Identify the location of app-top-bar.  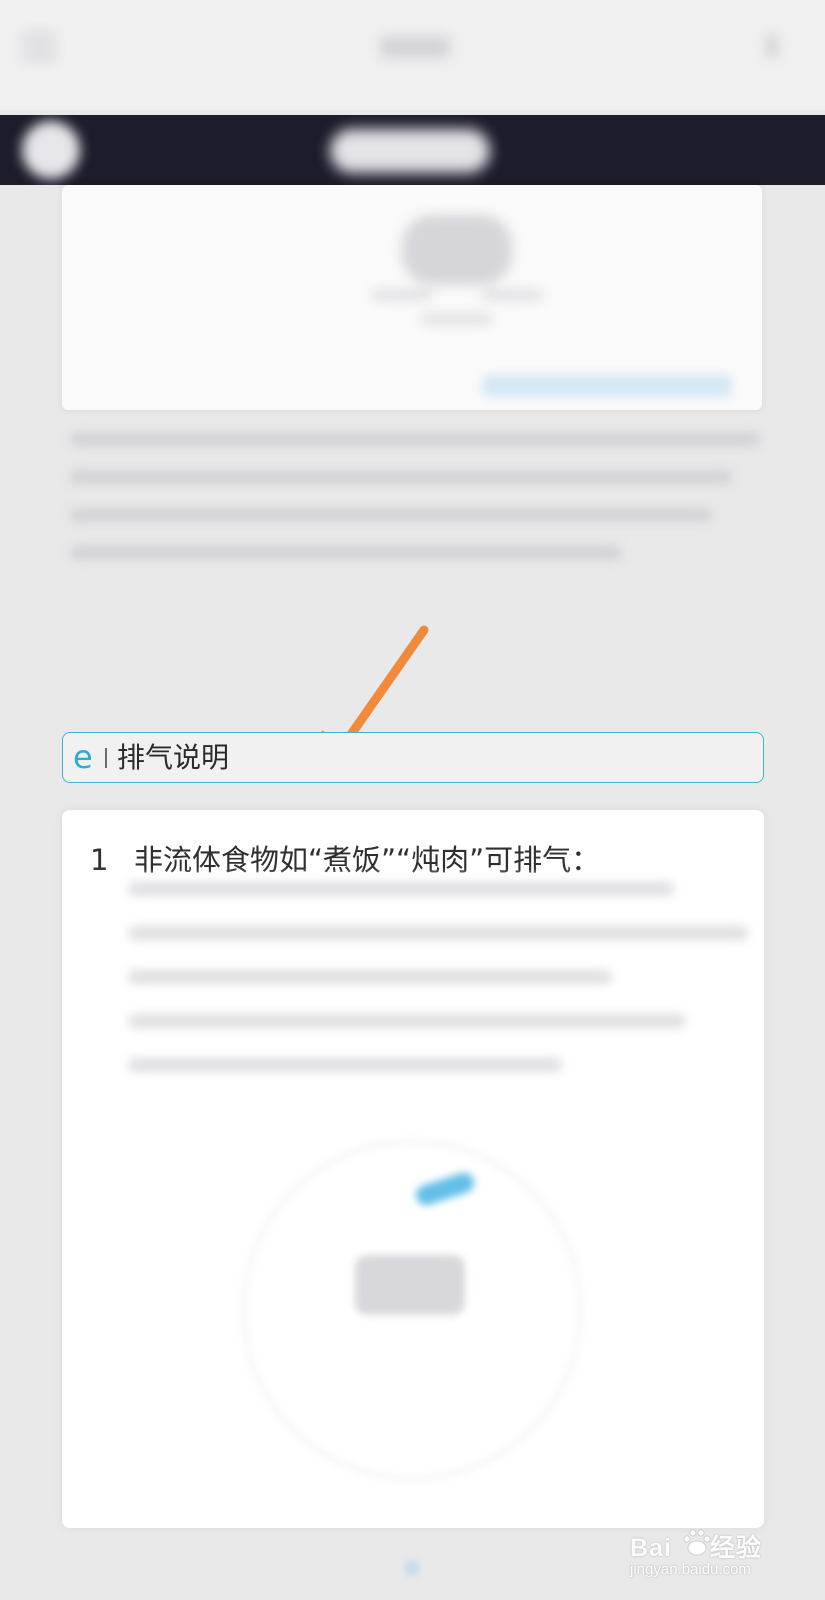
(412, 55).